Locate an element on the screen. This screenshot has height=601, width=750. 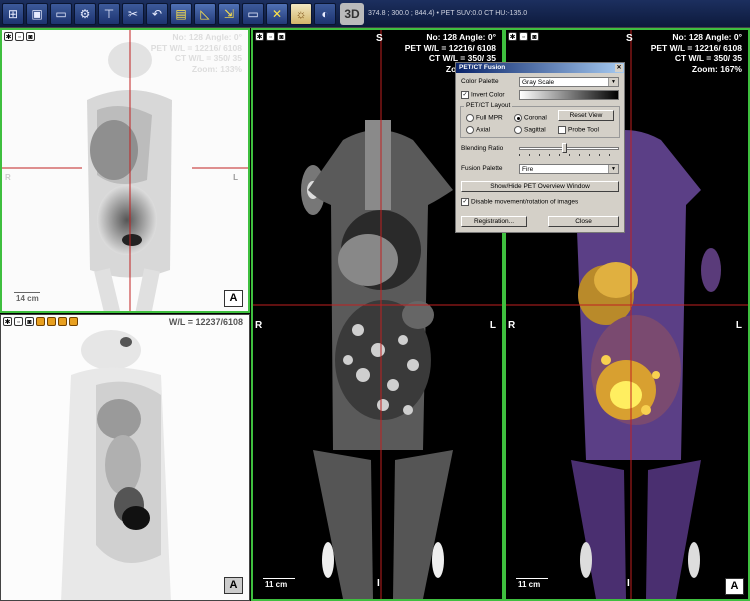
info-line: Zoom: 167% is located at coordinates (716, 68).